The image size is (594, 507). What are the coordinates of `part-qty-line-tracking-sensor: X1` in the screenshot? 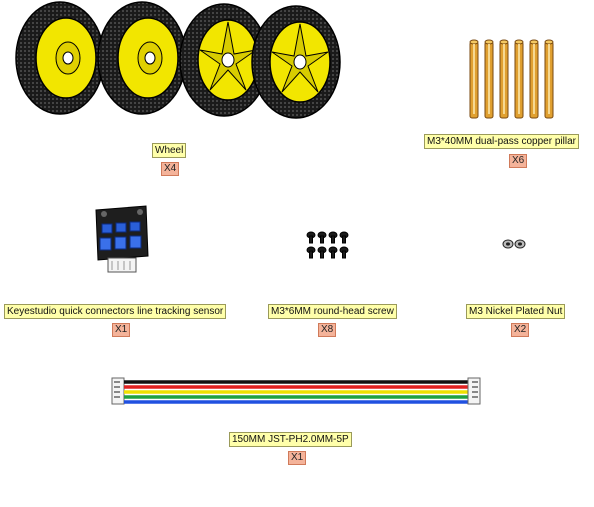 It's located at (121, 330).